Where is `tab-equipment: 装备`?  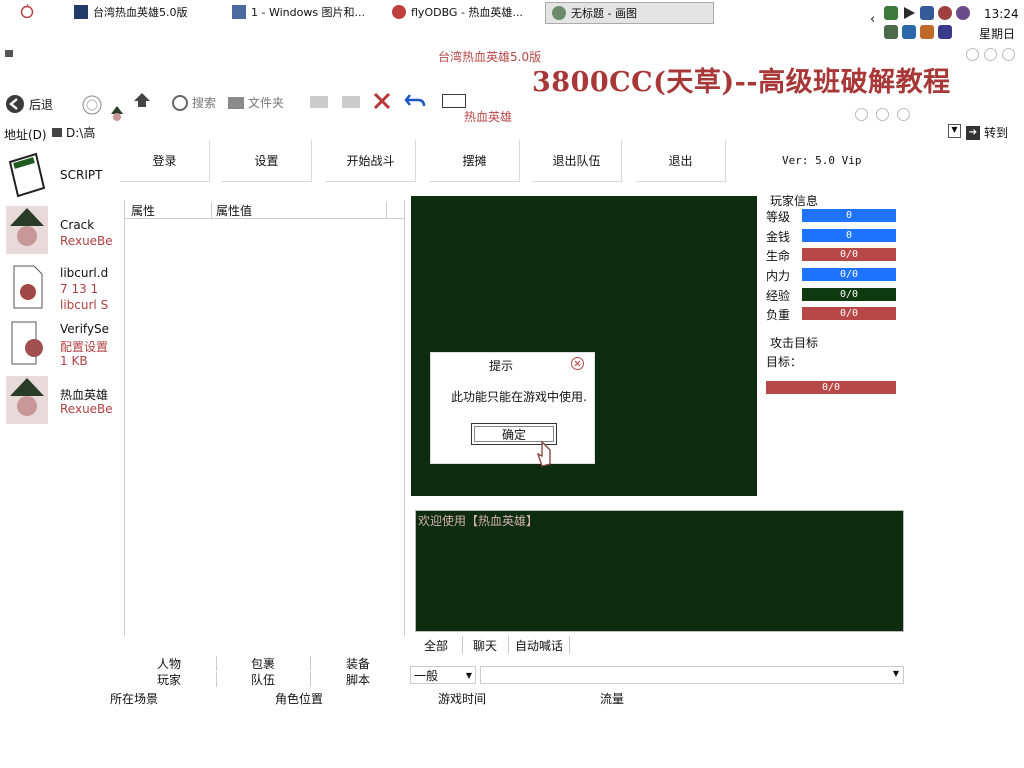 tab-equipment: 装备 is located at coordinates (357, 663).